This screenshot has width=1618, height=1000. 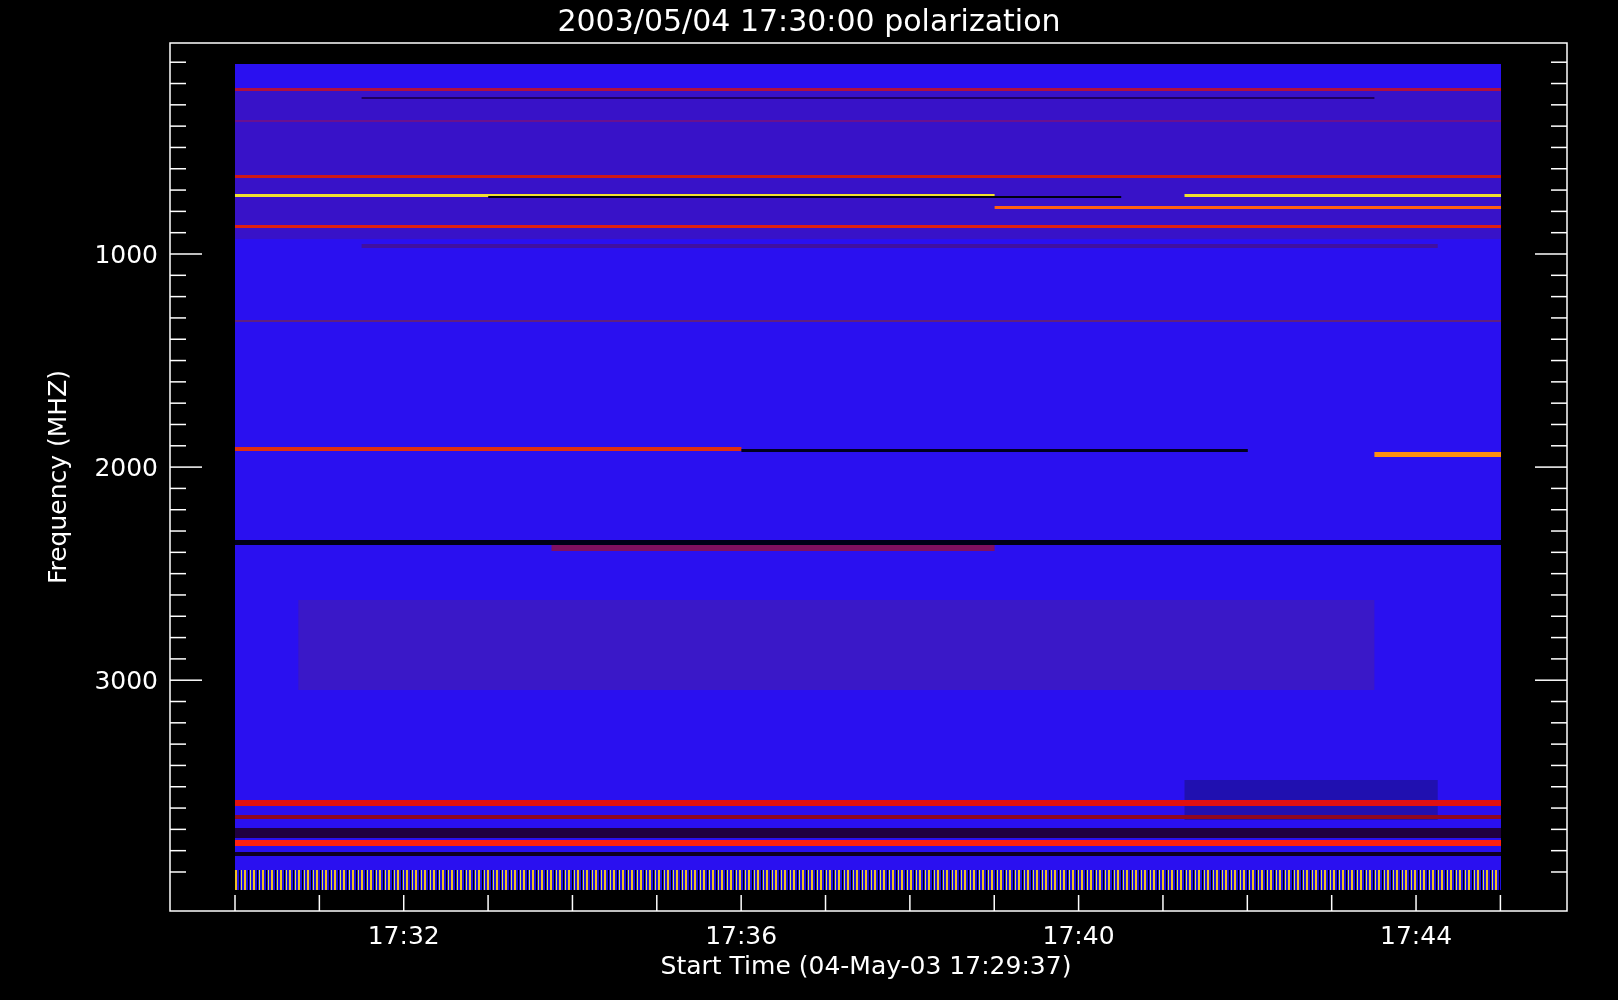 I want to click on y-tick-label: 1000, so click(x=126, y=254).